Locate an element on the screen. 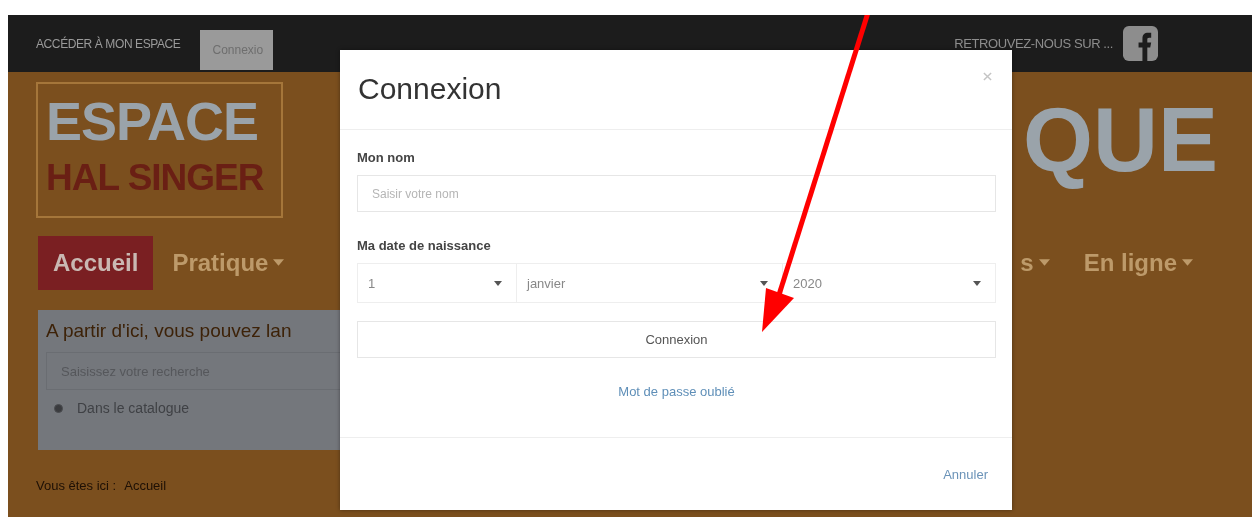 This screenshot has height=517, width=1252. nav-item: s is located at coordinates (1035, 262).